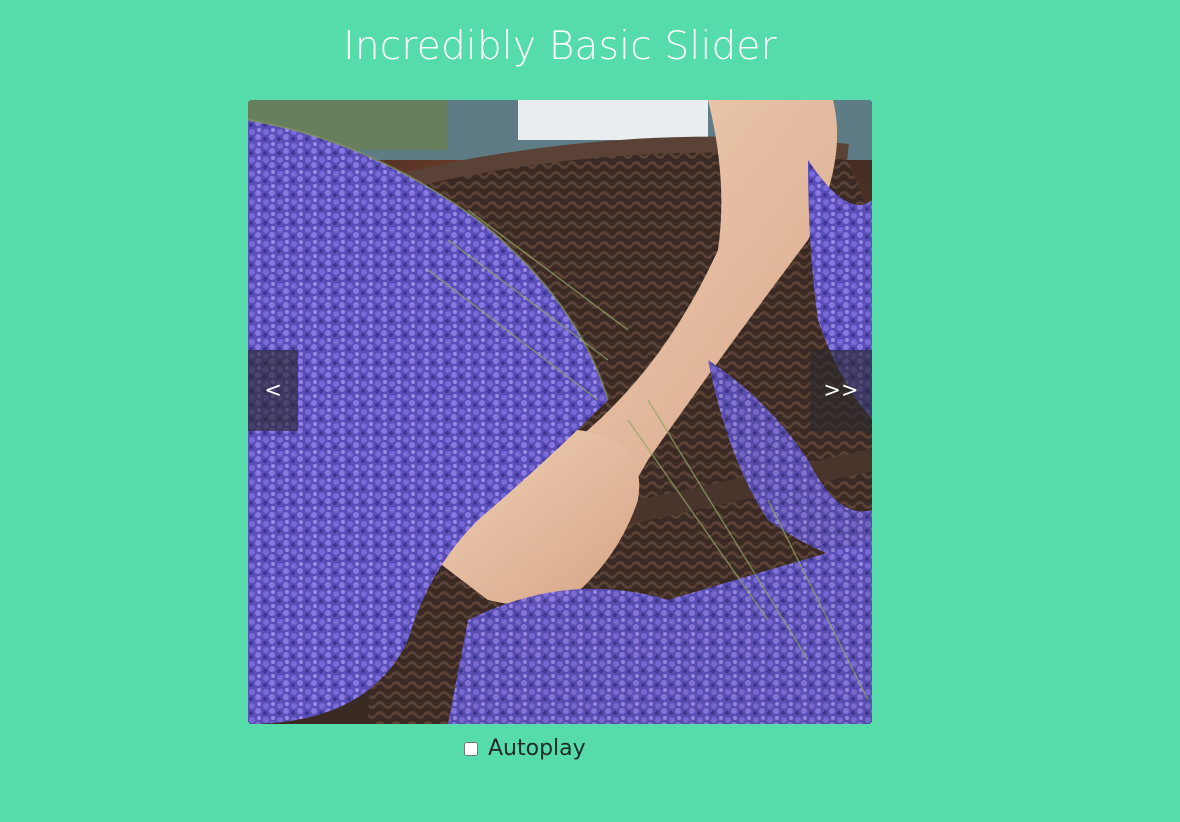 The image size is (1180, 822). I want to click on page-title: Incredibly Basic Slider, so click(560, 46).